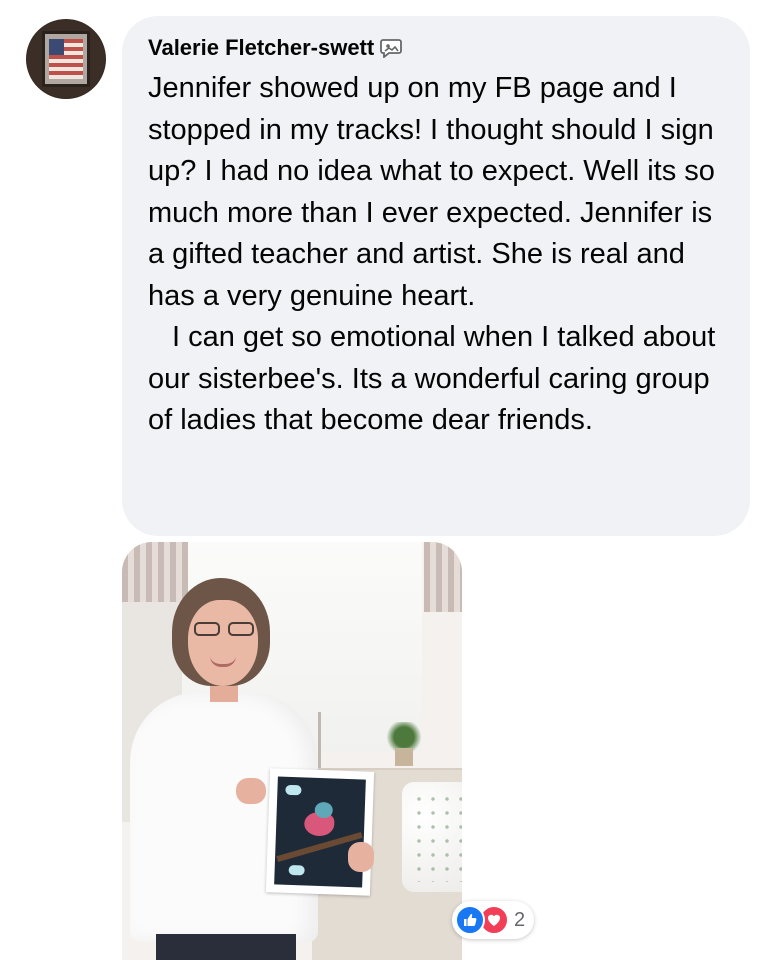 This screenshot has height=960, width=784. Describe the element at coordinates (493, 920) in the screenshot. I see `reaction-summary: 2` at that location.